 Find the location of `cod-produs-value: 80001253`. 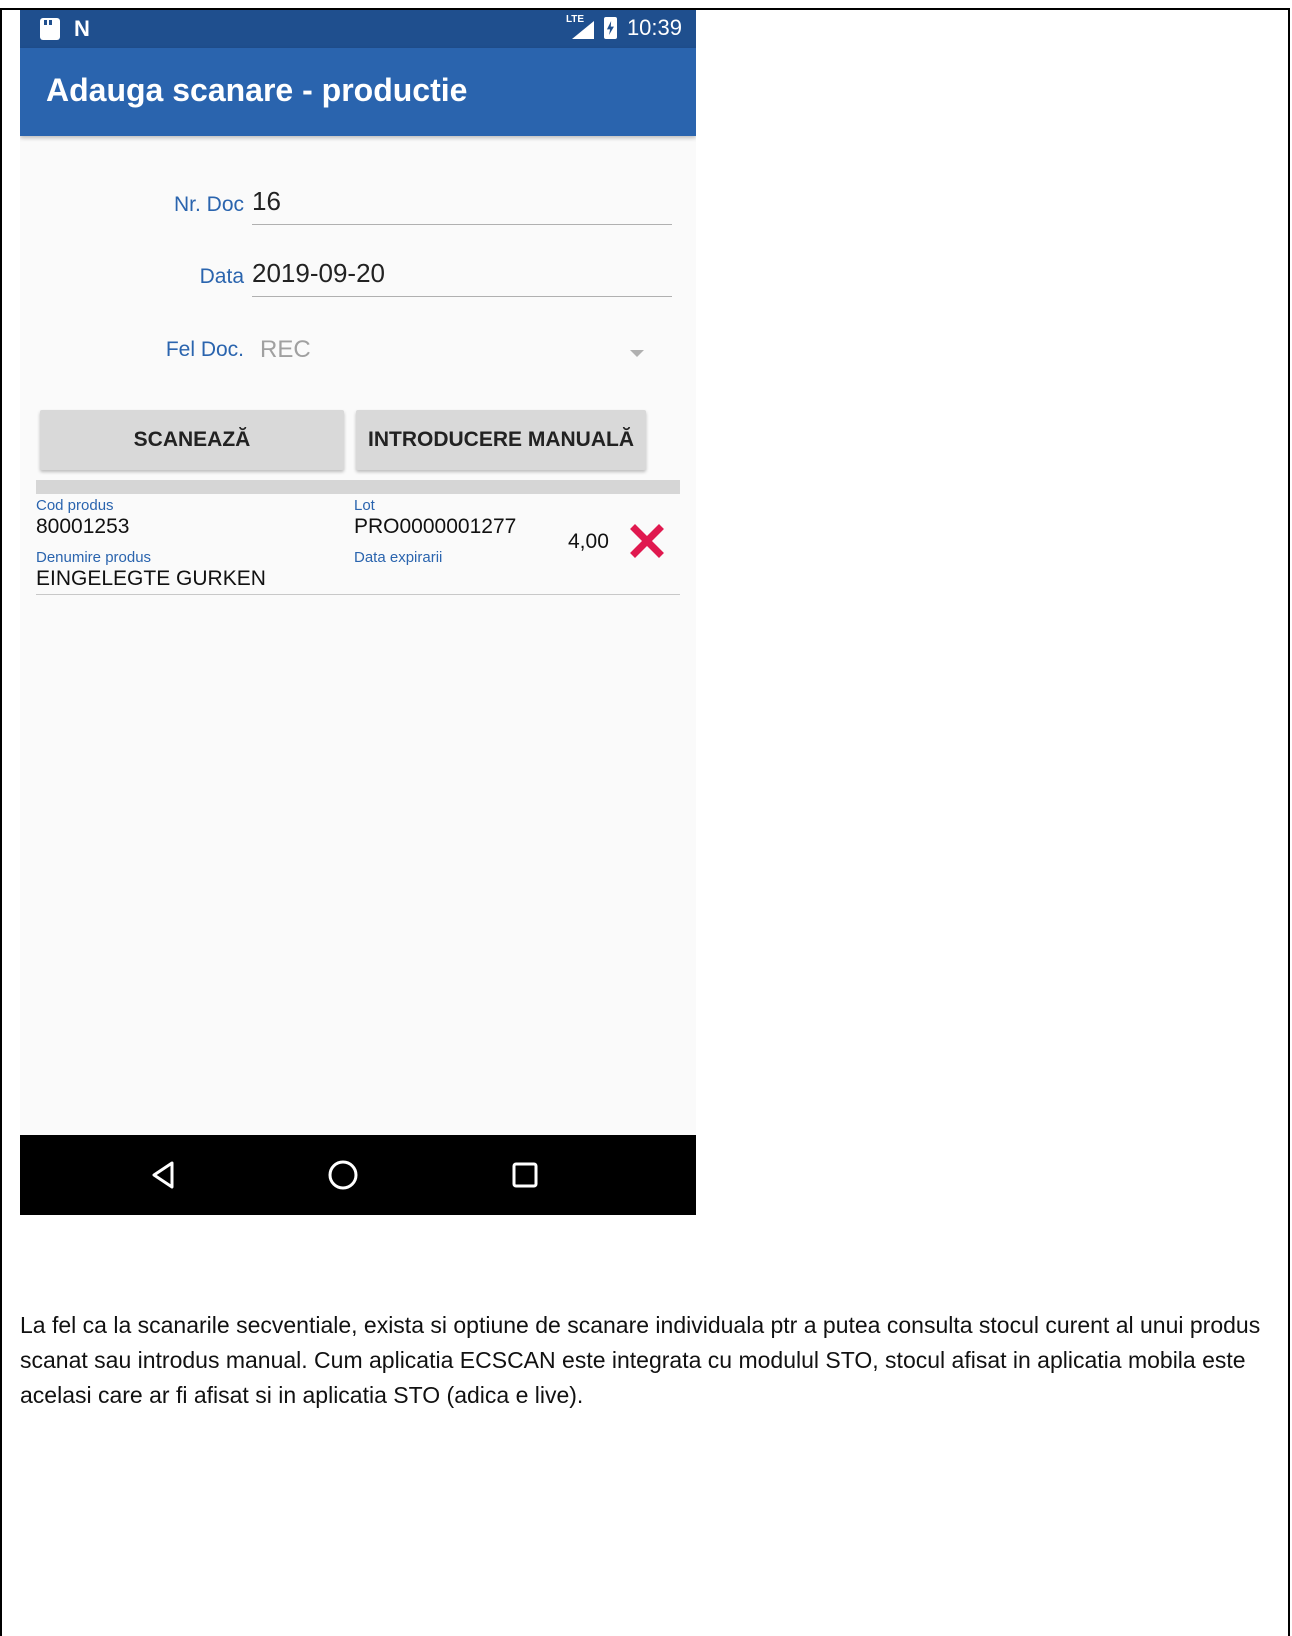

cod-produs-value: 80001253 is located at coordinates (83, 526).